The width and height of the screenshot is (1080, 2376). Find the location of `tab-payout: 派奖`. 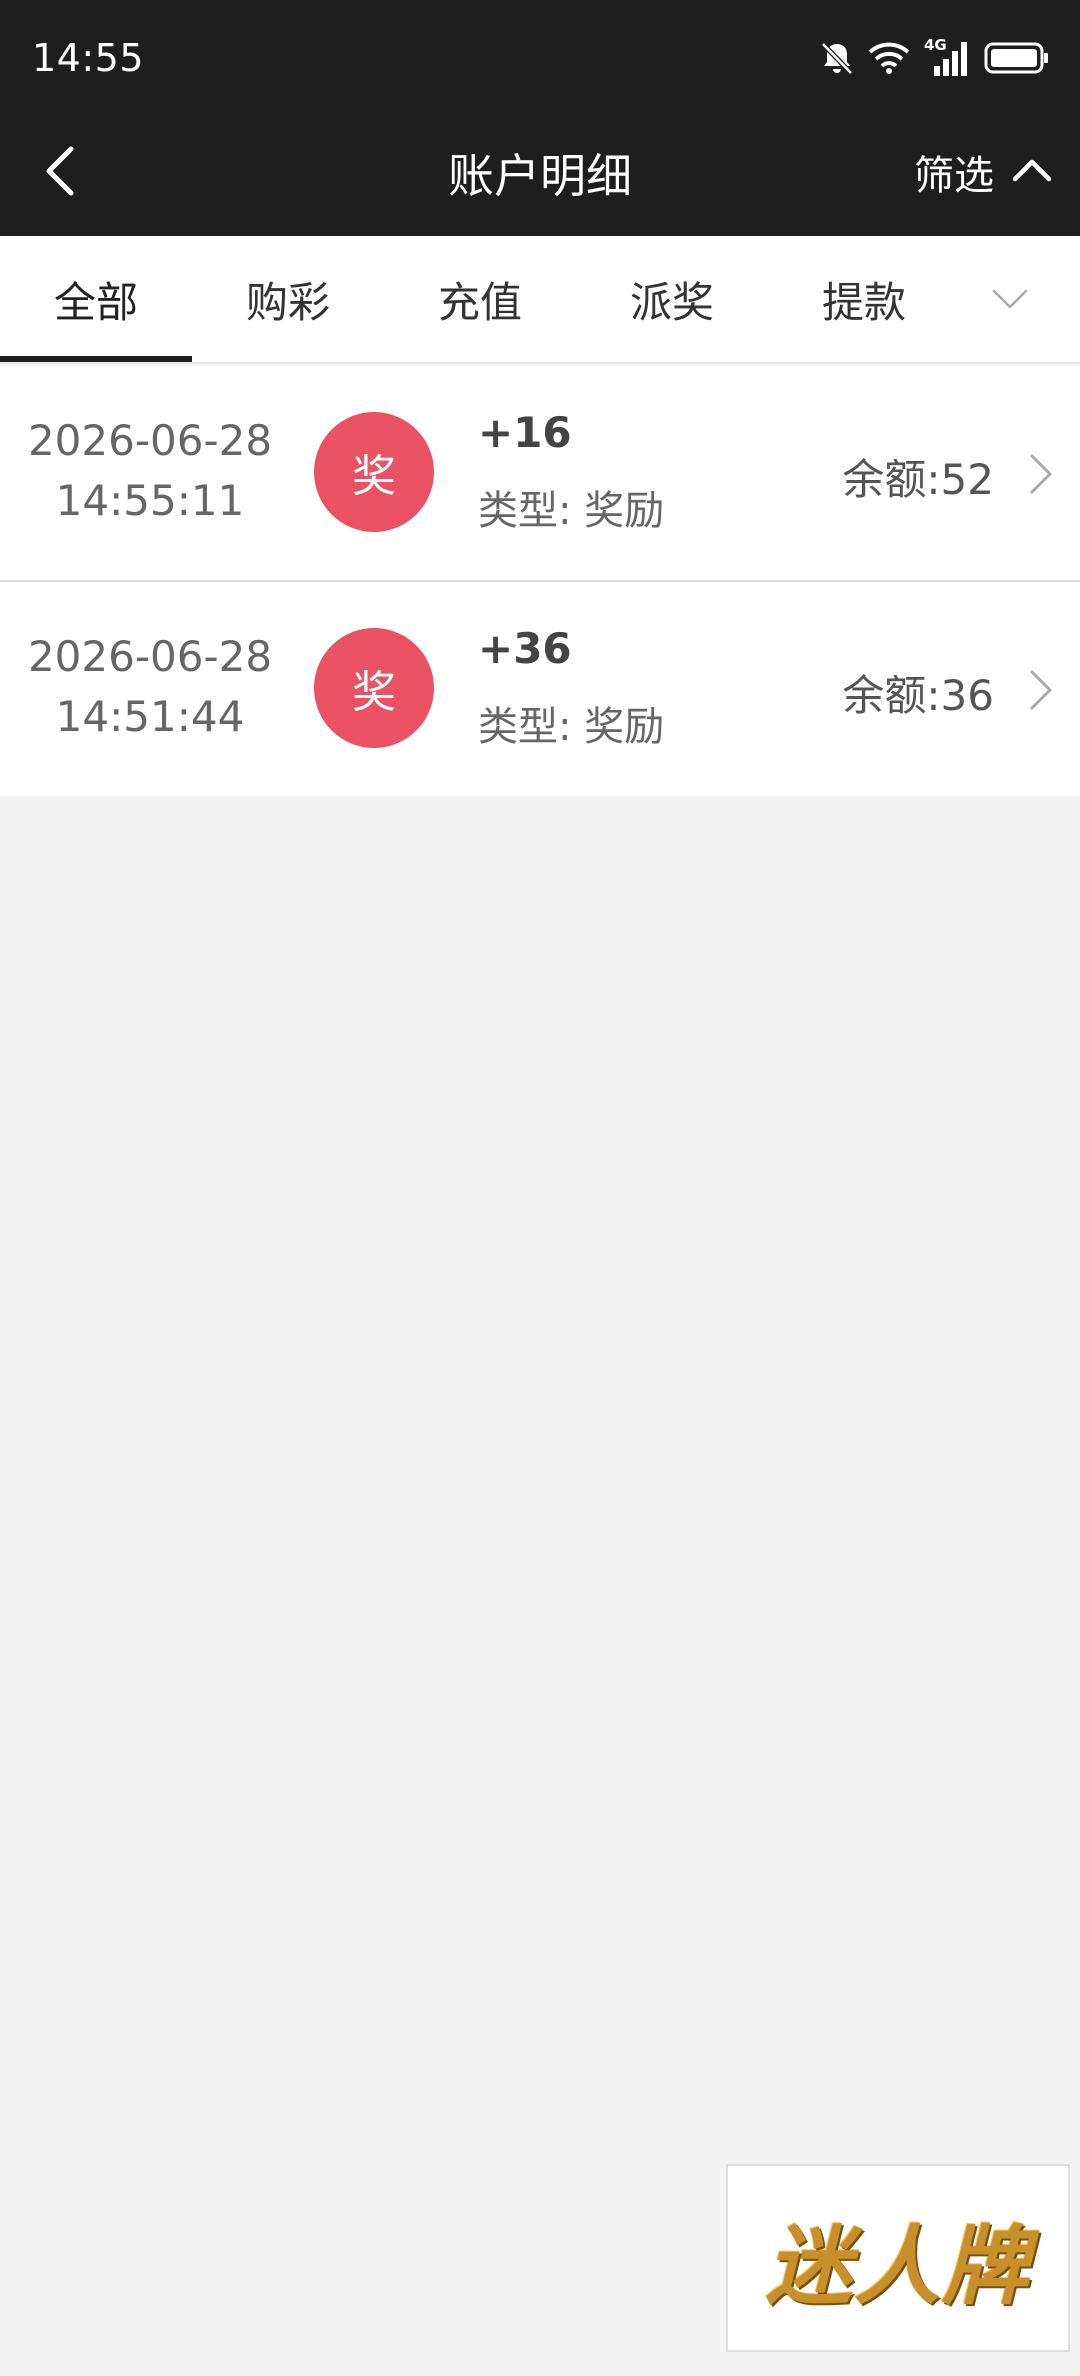

tab-payout: 派奖 is located at coordinates (672, 299).